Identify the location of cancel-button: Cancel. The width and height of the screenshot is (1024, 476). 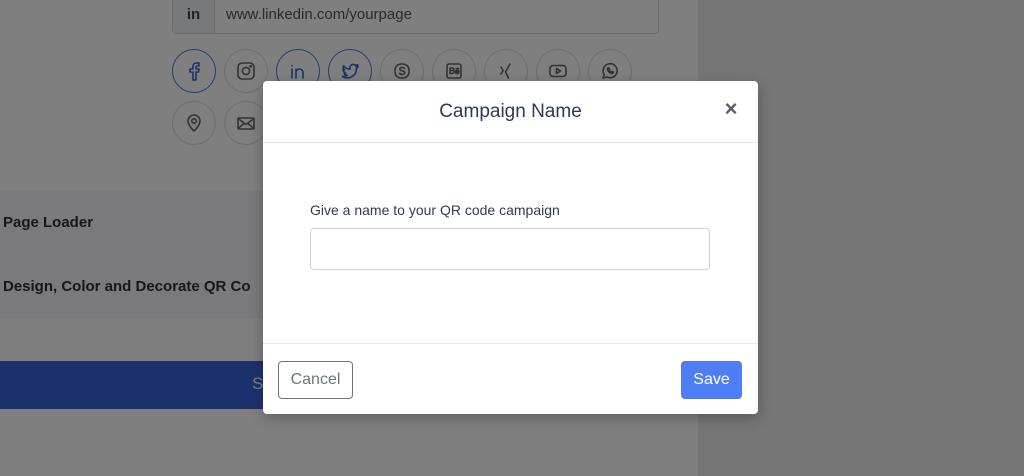
(315, 380).